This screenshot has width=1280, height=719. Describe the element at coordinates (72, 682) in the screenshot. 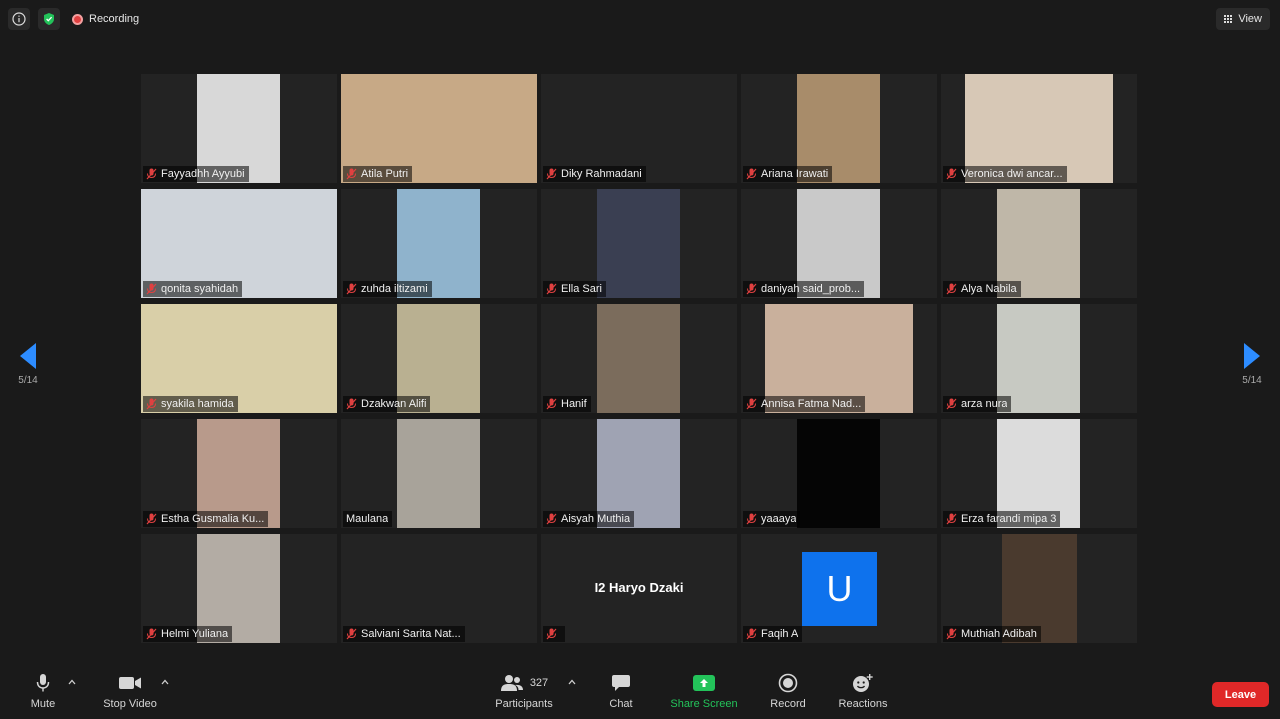

I see `audio-options-caret` at that location.